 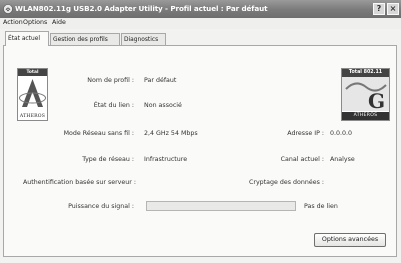 I want to click on data-encryption-label: Cryptage des données :, so click(x=286, y=182).